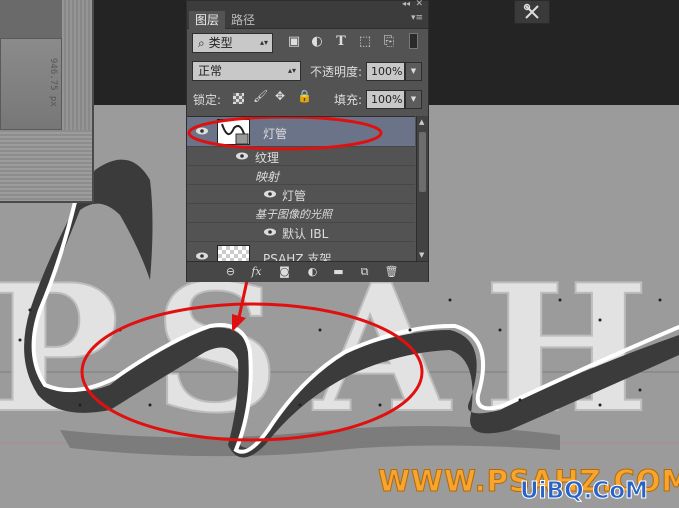 The width and height of the screenshot is (679, 508). What do you see at coordinates (46, 165) in the screenshot?
I see `doc-texture-lower` at bounding box center [46, 165].